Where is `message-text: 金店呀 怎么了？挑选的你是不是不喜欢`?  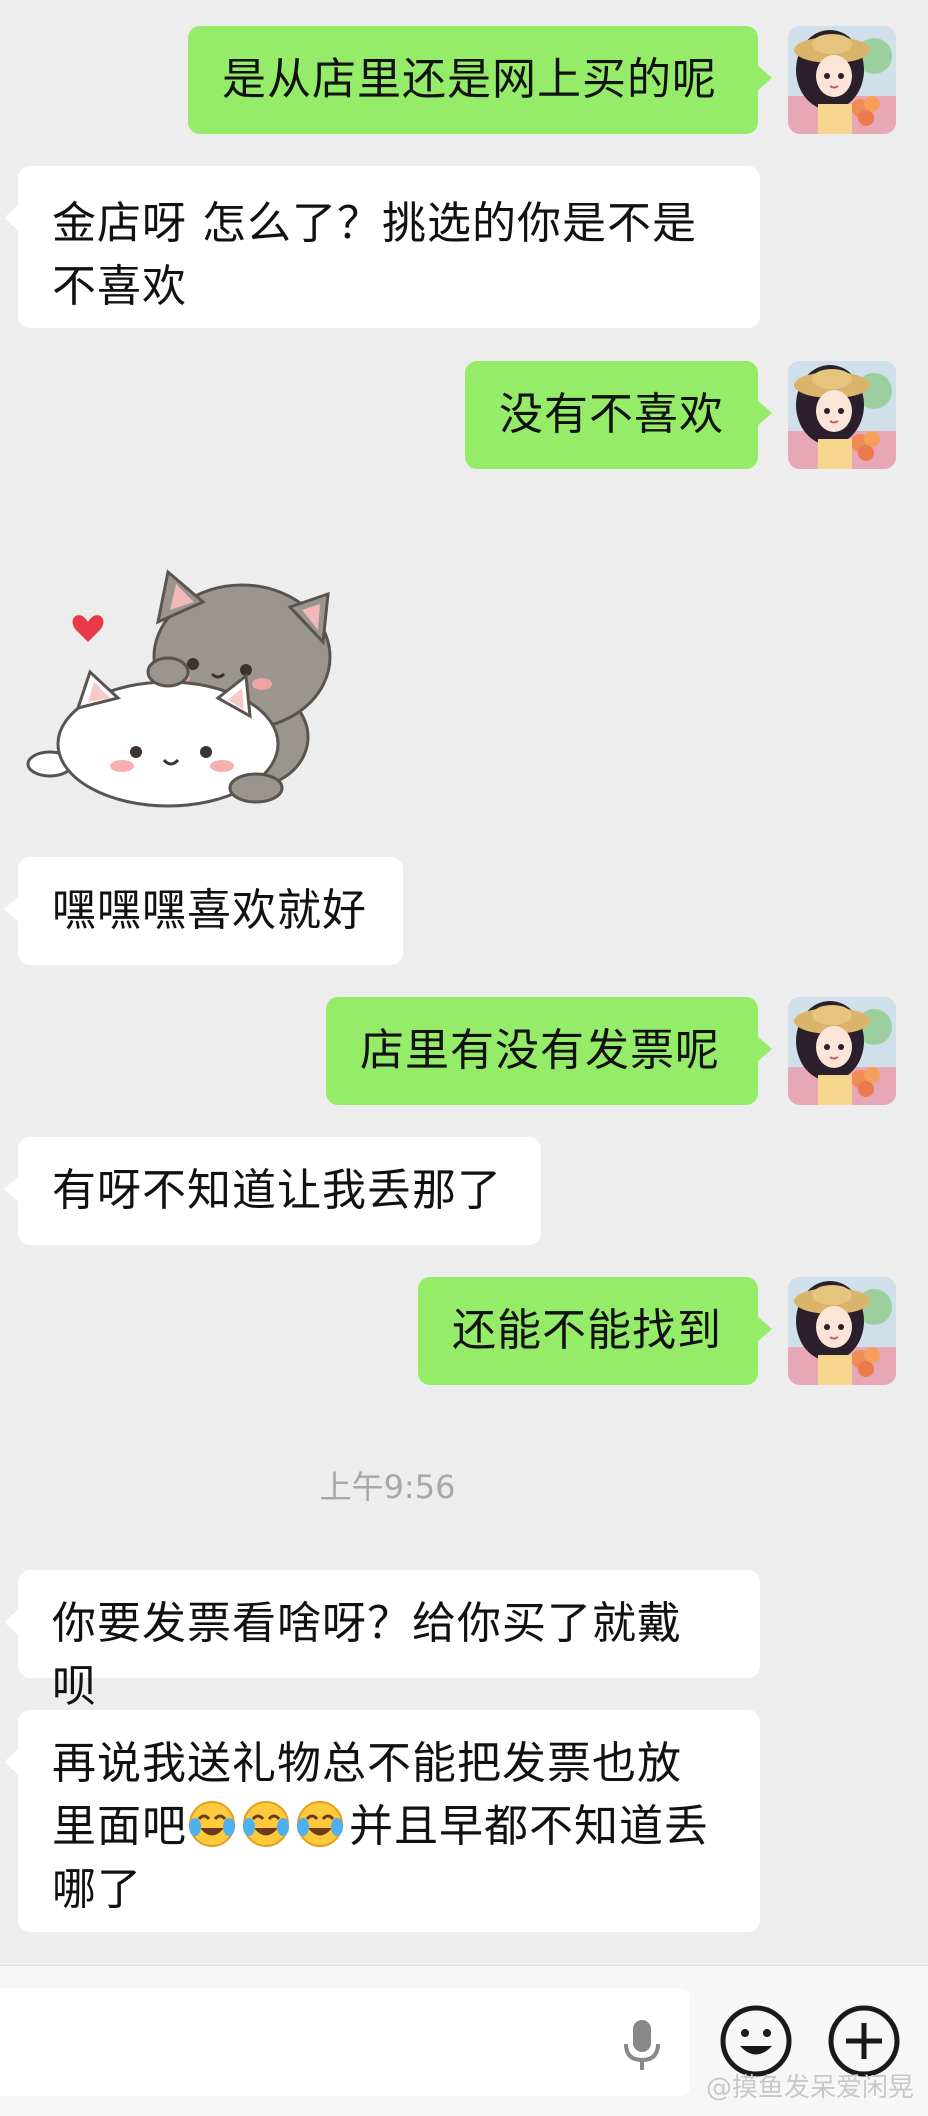
message-text: 金店呀 怎么了？挑选的你是不是不喜欢 is located at coordinates (374, 255).